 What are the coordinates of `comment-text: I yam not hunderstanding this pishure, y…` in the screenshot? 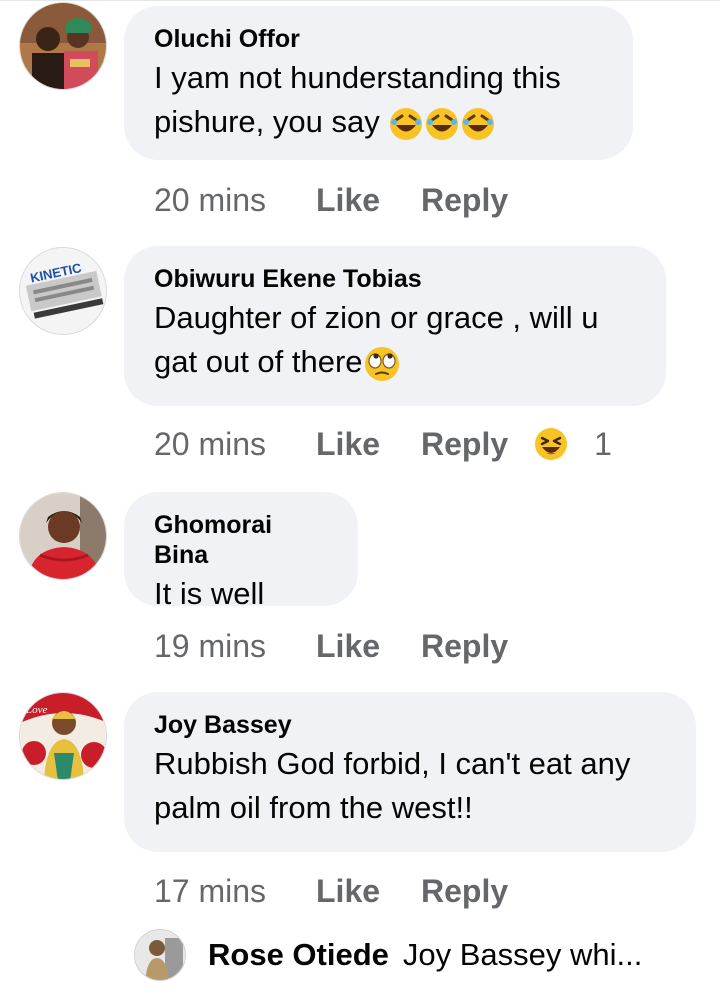 It's located at (378, 100).